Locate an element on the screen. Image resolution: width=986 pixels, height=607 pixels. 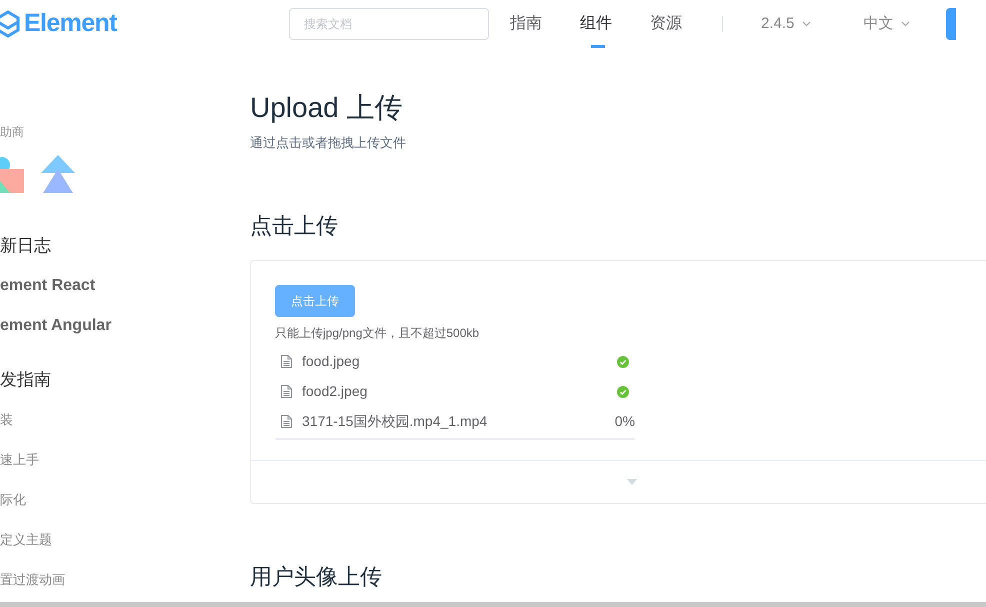
nav-tab: 组件 is located at coordinates (596, 24).